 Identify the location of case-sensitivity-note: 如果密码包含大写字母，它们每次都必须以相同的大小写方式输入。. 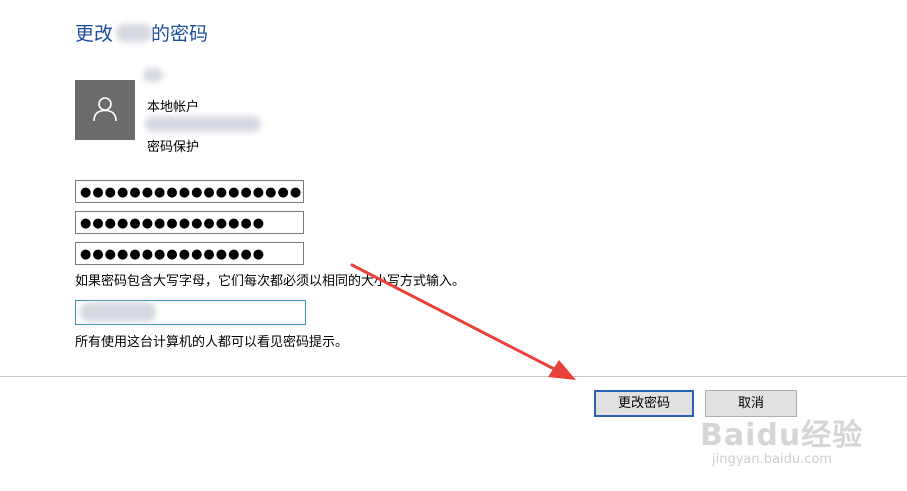
(270, 281).